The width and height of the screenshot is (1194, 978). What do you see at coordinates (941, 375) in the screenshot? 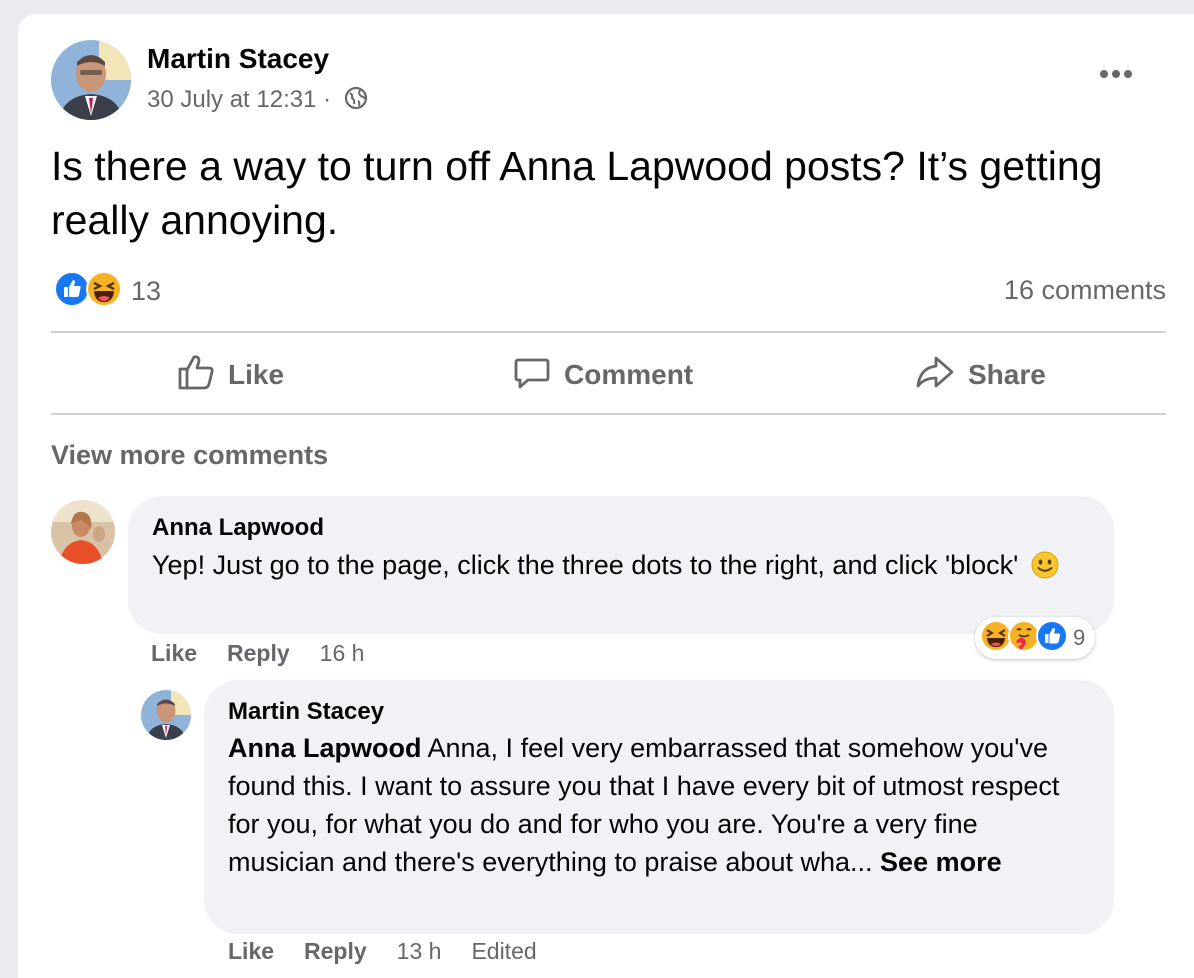
I see `share-icon` at bounding box center [941, 375].